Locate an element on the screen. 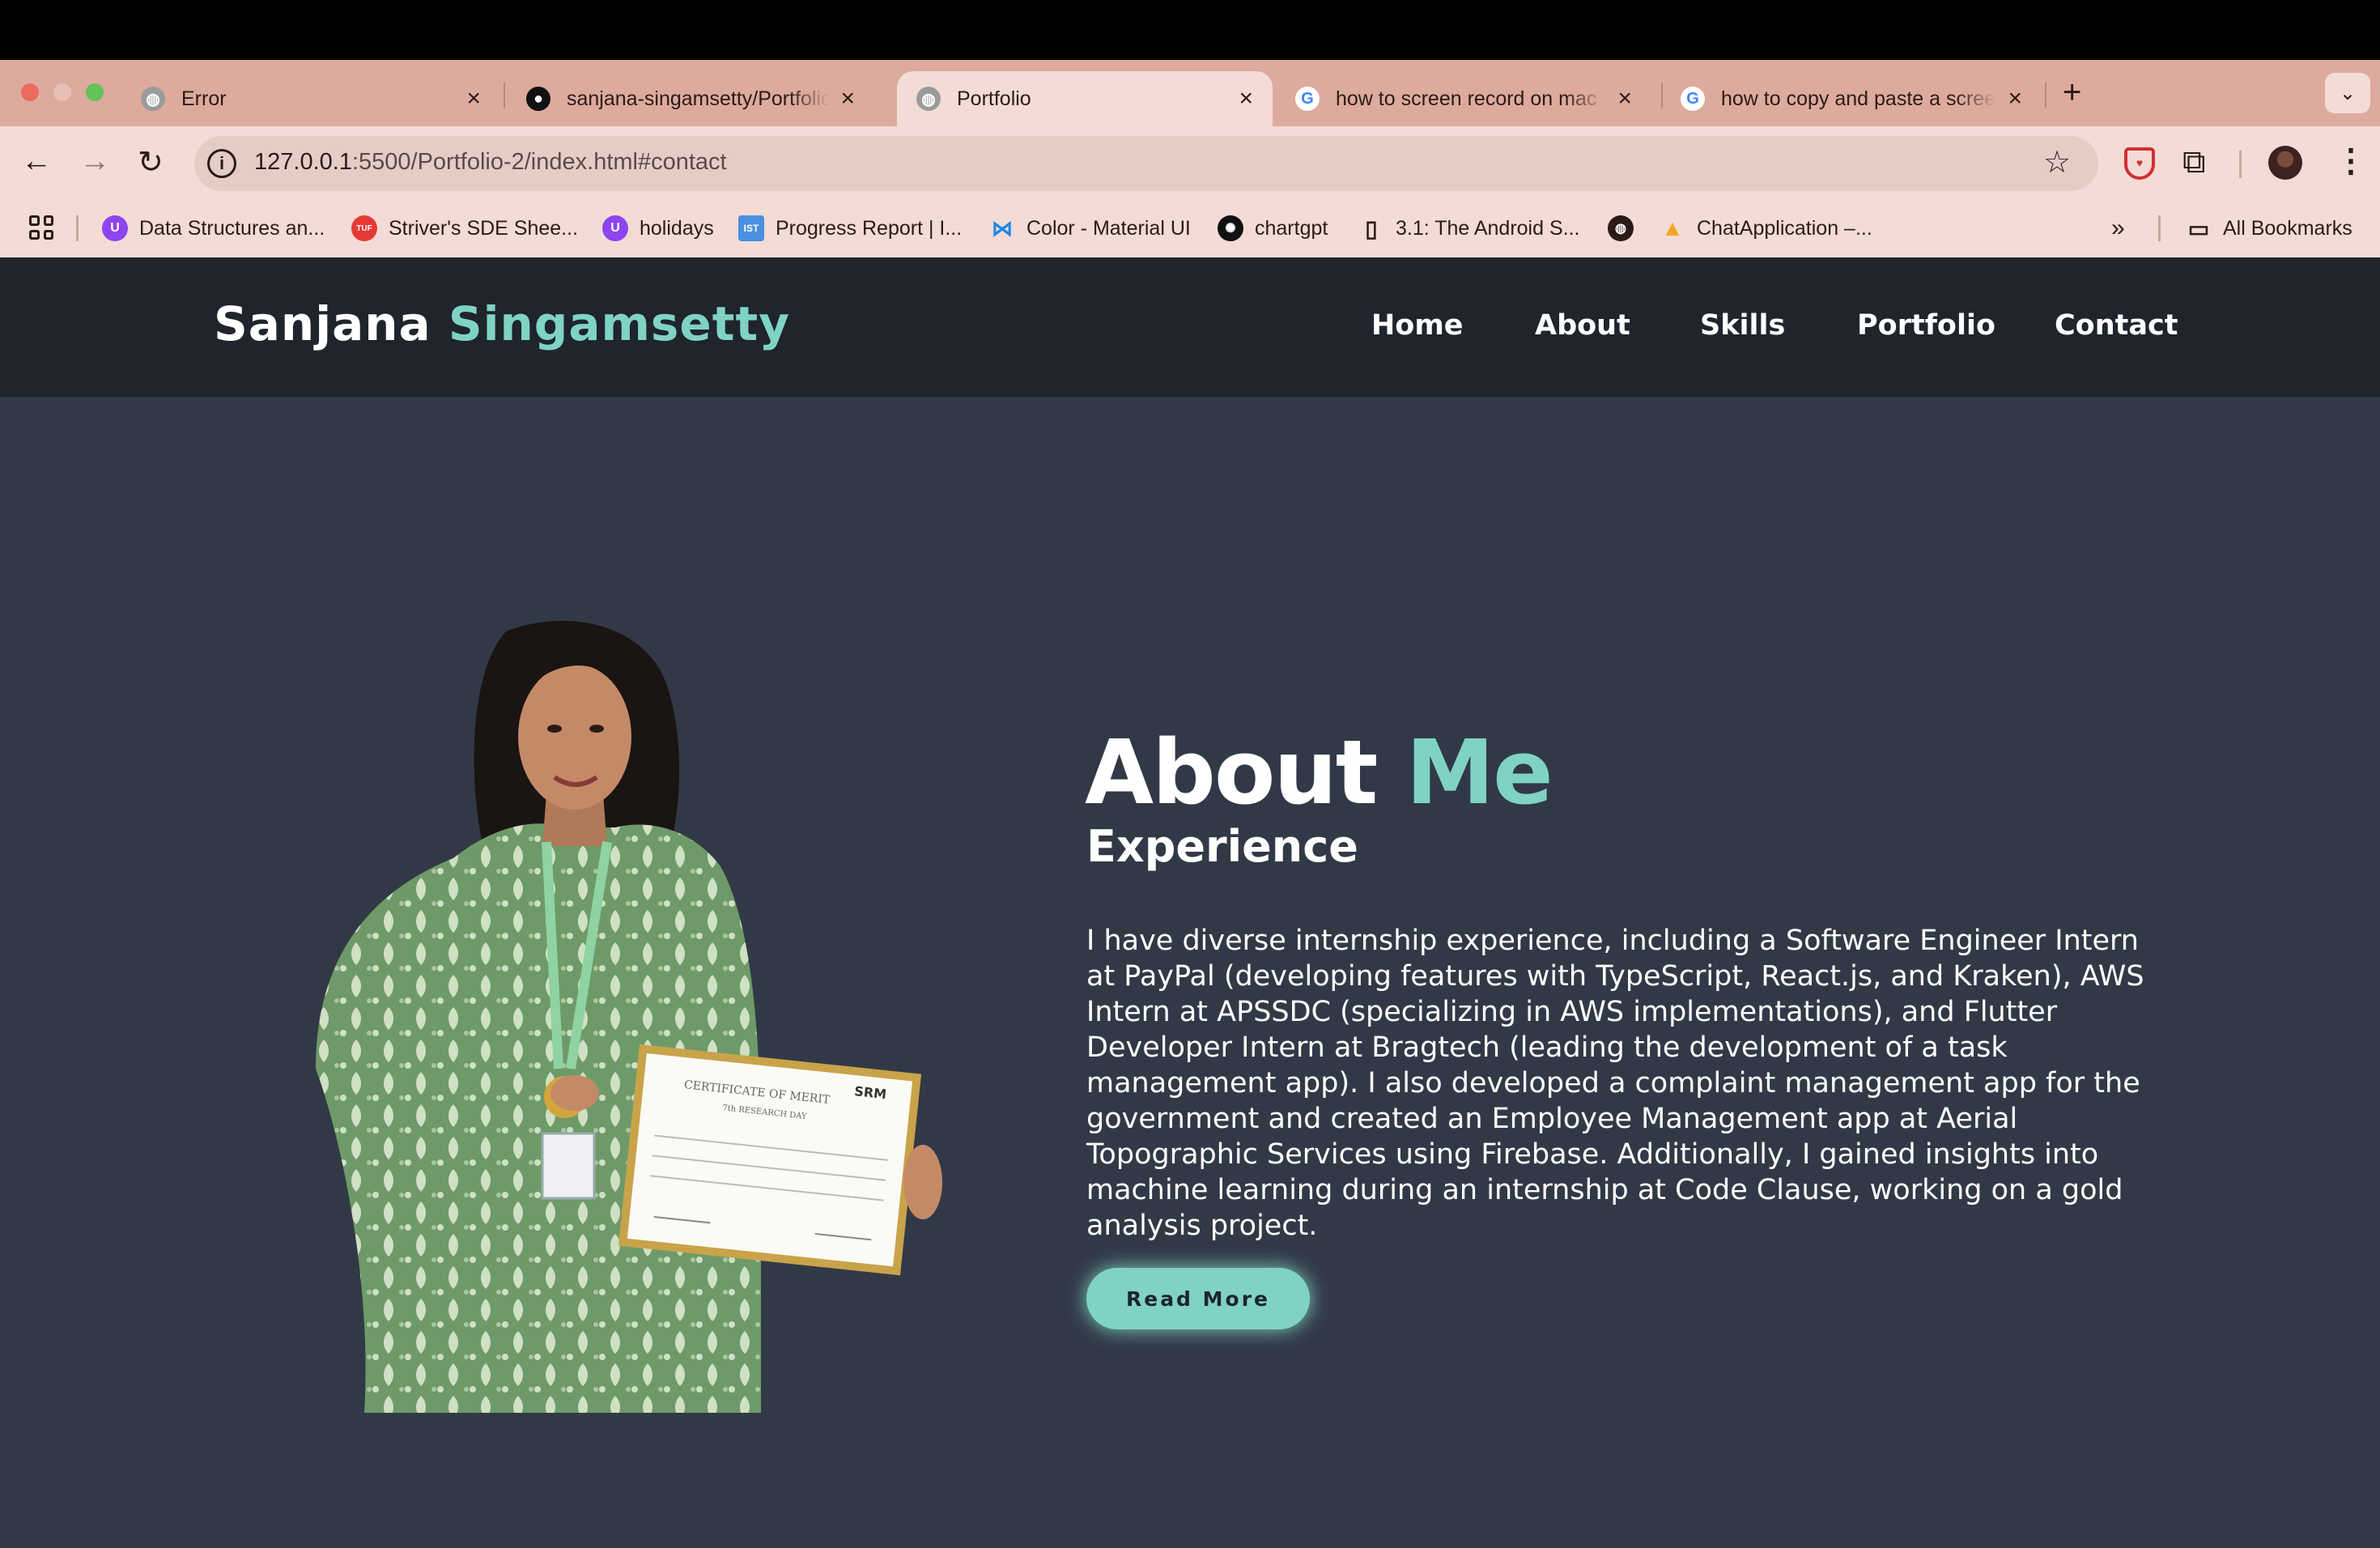  site-info-icon: i is located at coordinates (221, 164).